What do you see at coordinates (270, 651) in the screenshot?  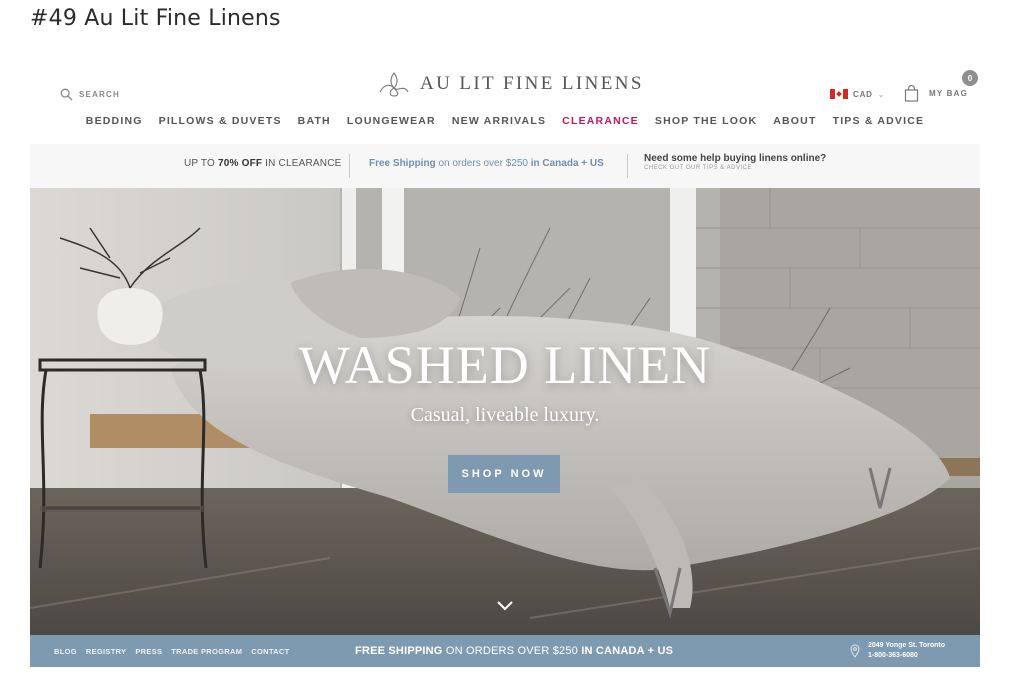 I see `footer-link-contact: CONTACT` at bounding box center [270, 651].